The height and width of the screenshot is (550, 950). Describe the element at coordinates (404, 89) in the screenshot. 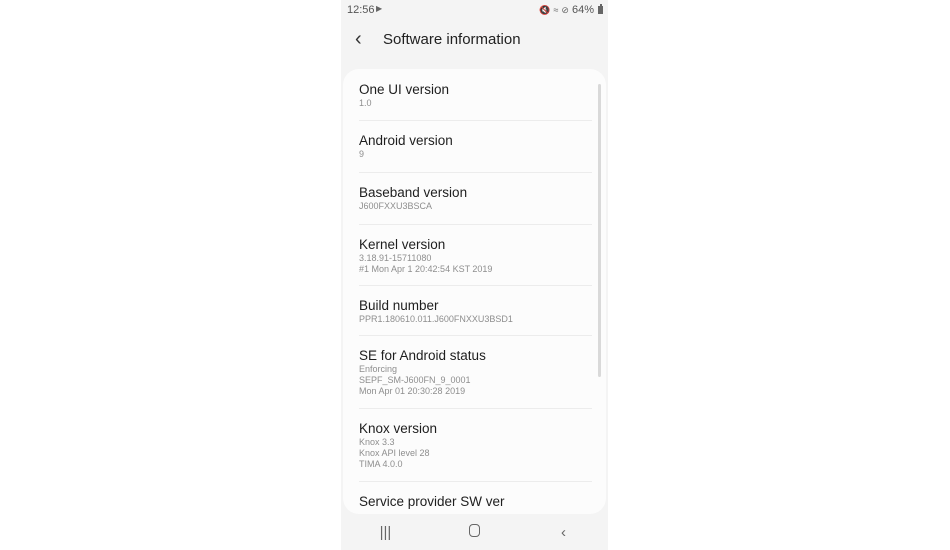

I see `item-title: One UI version` at that location.